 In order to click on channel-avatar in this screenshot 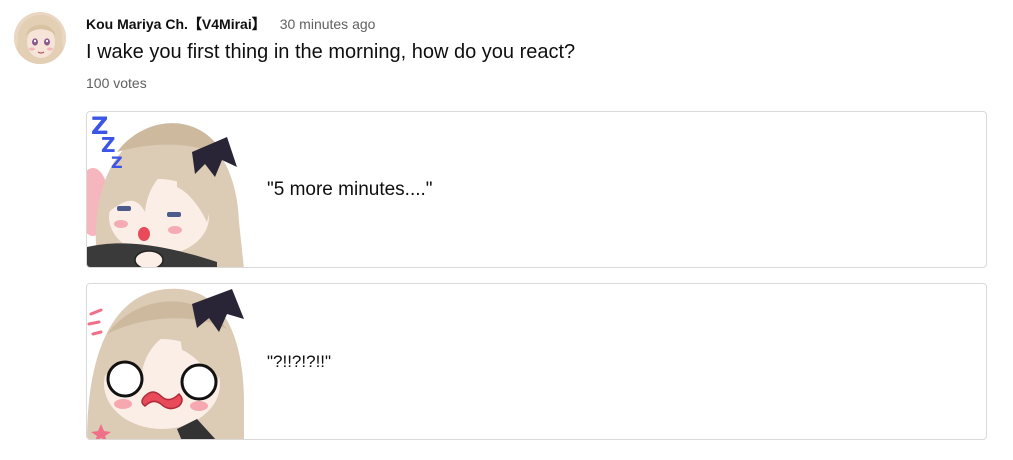, I will do `click(40, 38)`.